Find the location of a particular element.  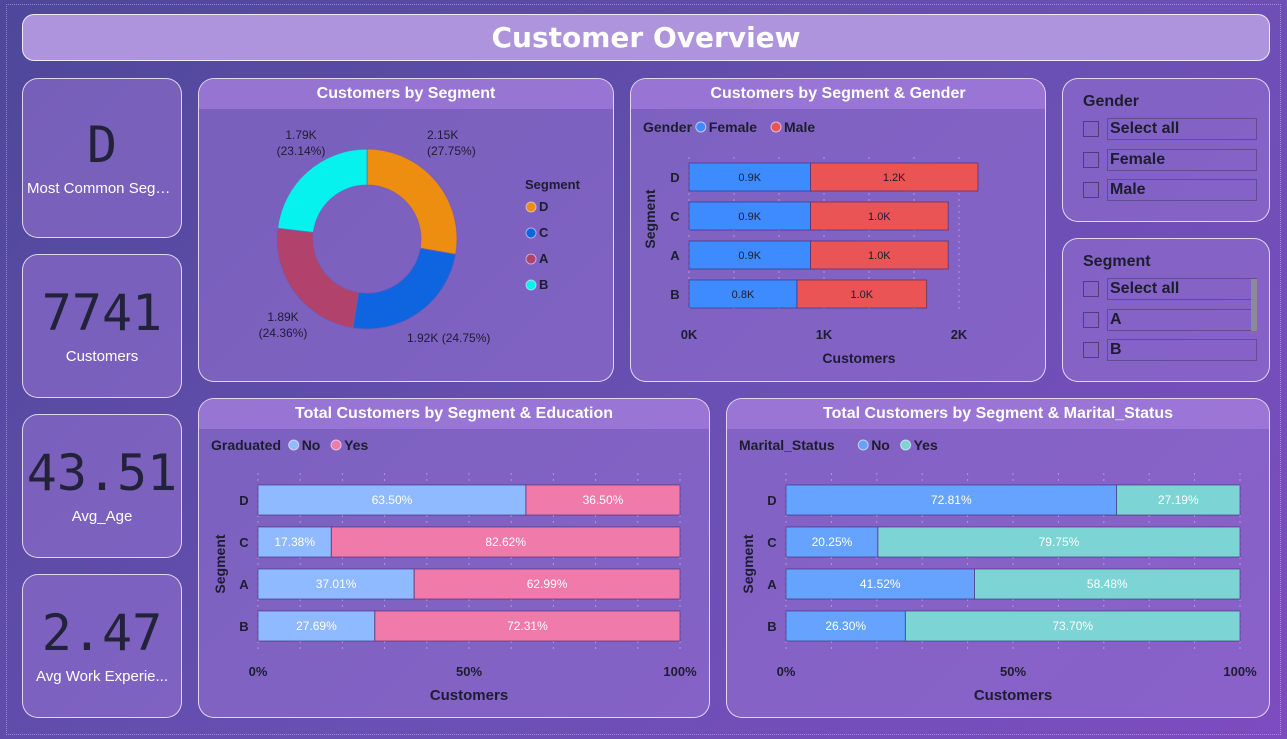

slicer-option-male: Male is located at coordinates (1170, 190).